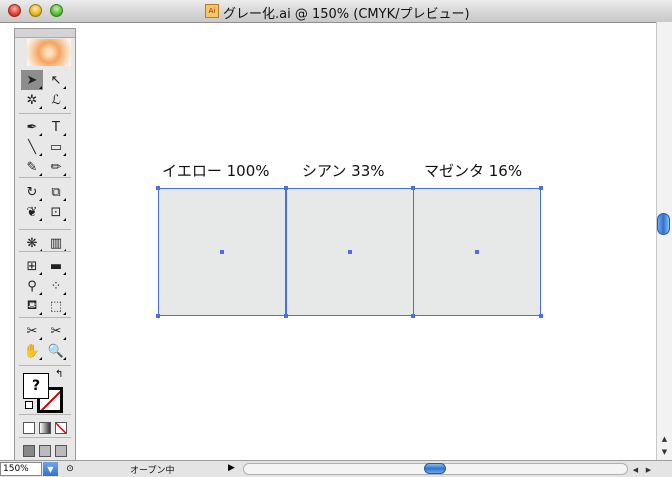 The width and height of the screenshot is (672, 477). What do you see at coordinates (648, 469) in the screenshot?
I see `scroll-right-icon: ▶` at bounding box center [648, 469].